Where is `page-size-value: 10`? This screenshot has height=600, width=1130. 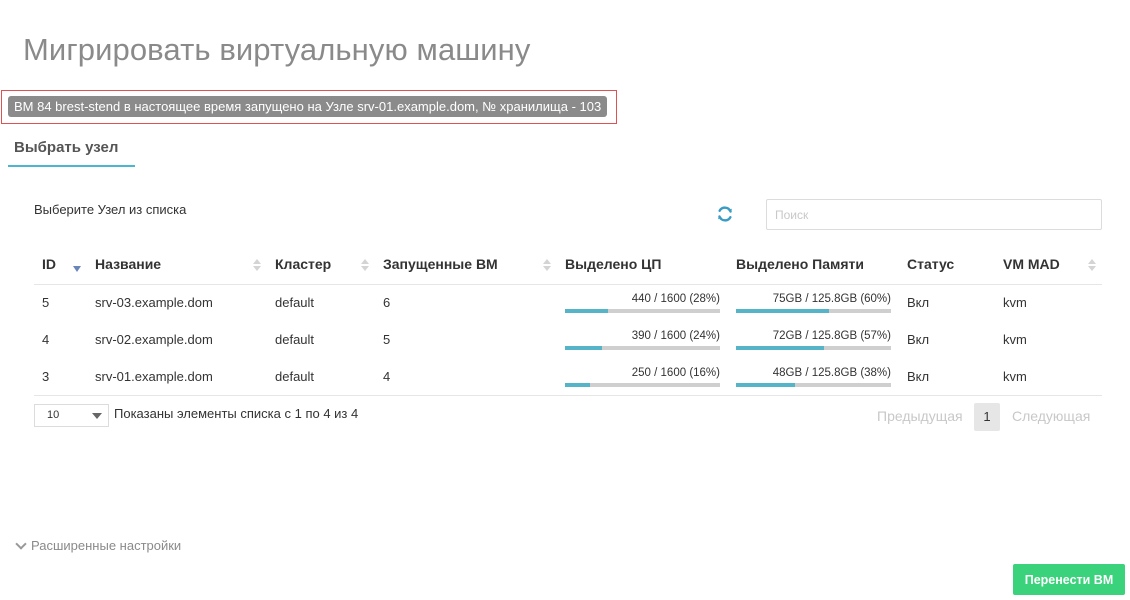
page-size-value: 10 is located at coordinates (53, 415).